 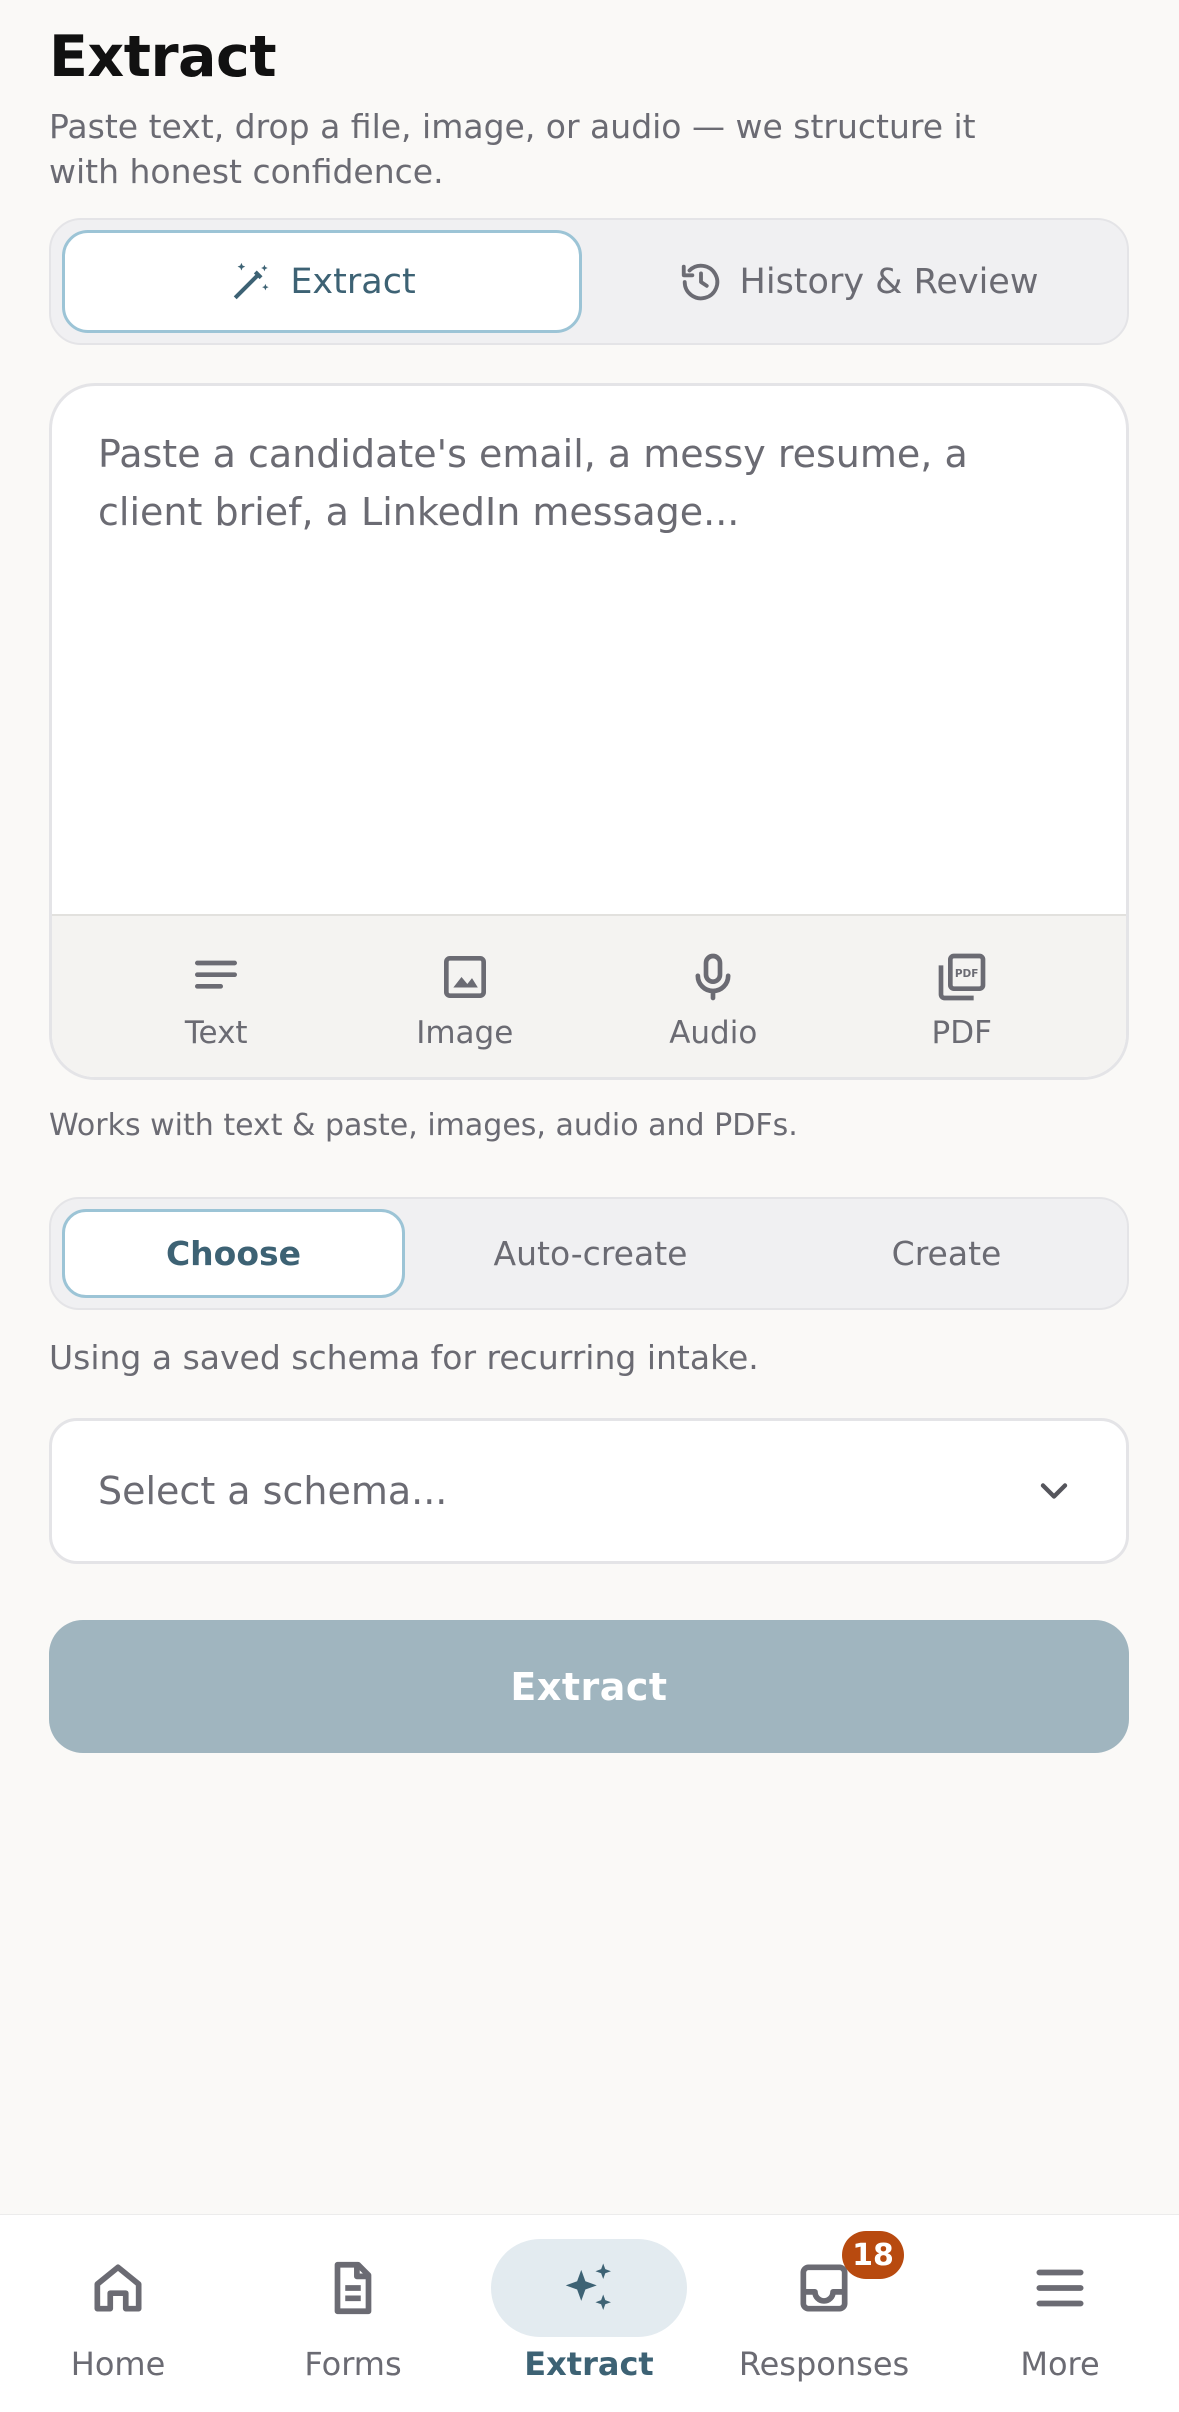 I want to click on tab-create: Create, so click(x=946, y=1253).